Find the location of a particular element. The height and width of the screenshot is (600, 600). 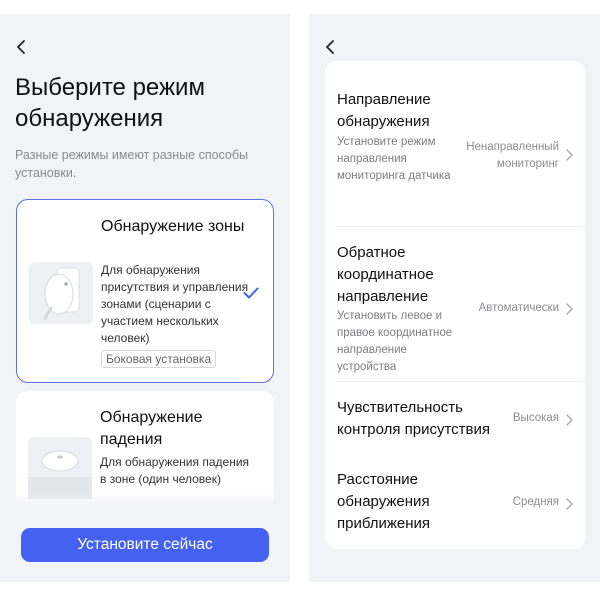

ceiling-sensor-icon is located at coordinates (60, 468).